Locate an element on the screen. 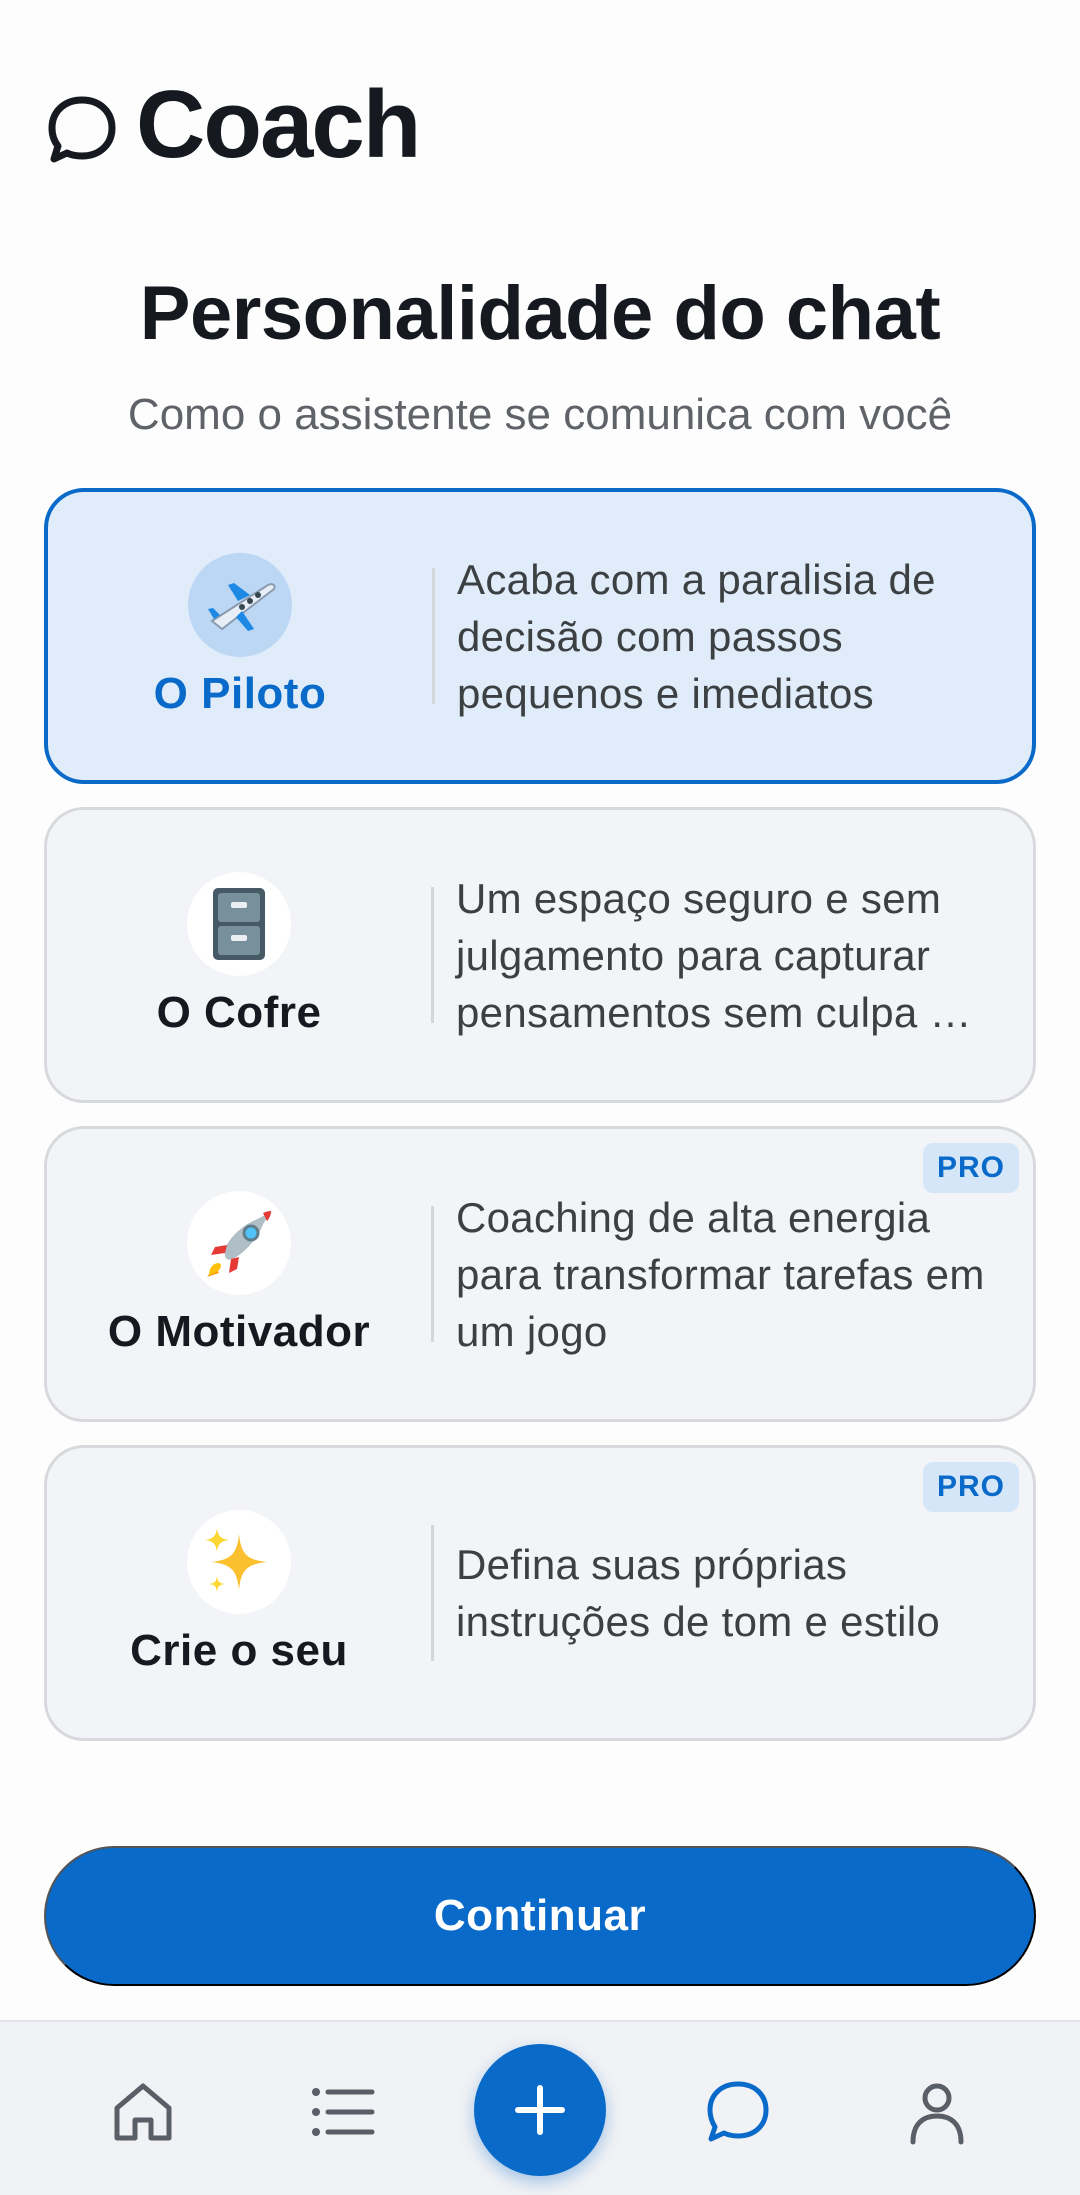 The height and width of the screenshot is (2195, 1080). card-identity: O Piloto is located at coordinates (240, 636).